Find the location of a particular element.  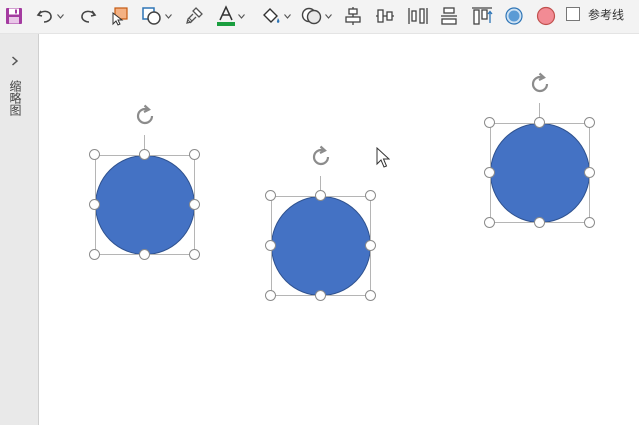

align-top-button is located at coordinates (482, 16).